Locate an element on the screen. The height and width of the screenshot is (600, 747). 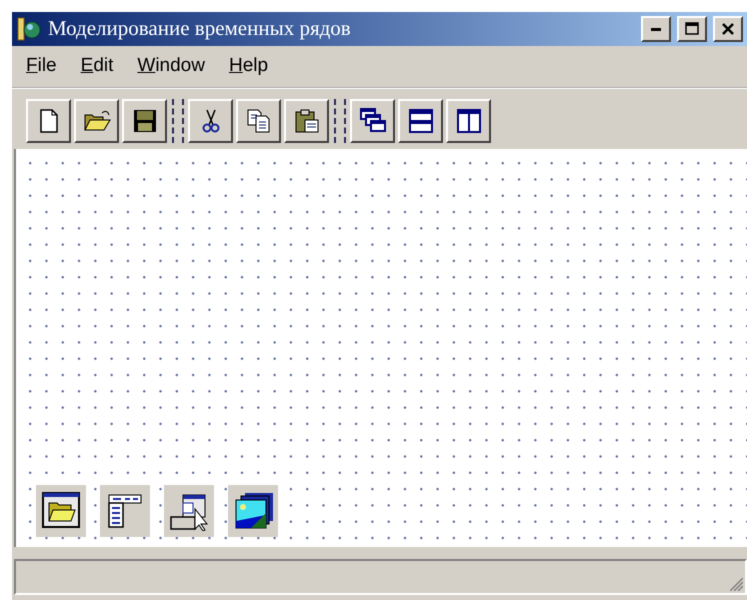
maximize-icon is located at coordinates (692, 29).